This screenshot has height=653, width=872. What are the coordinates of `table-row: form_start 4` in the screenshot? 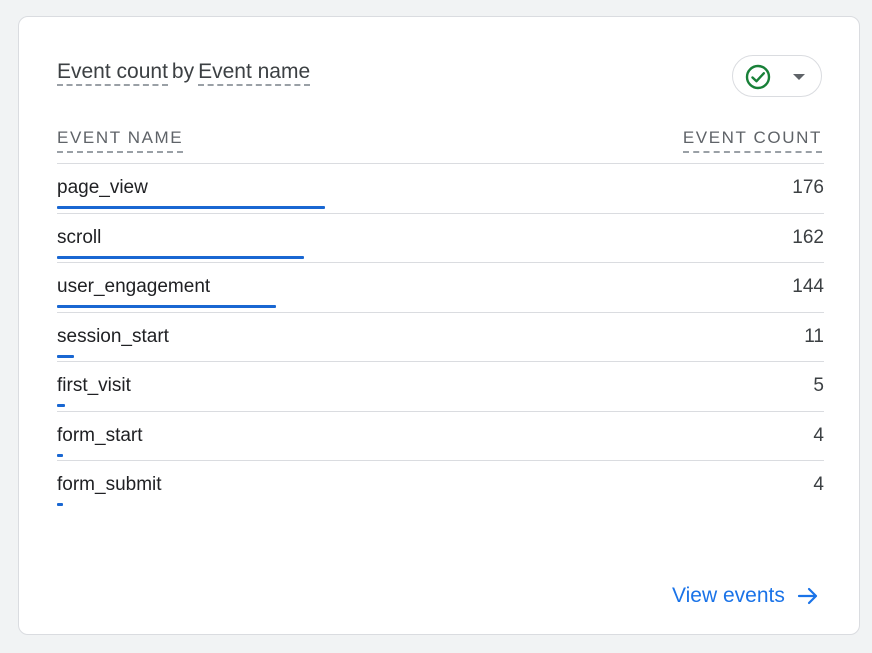 It's located at (440, 436).